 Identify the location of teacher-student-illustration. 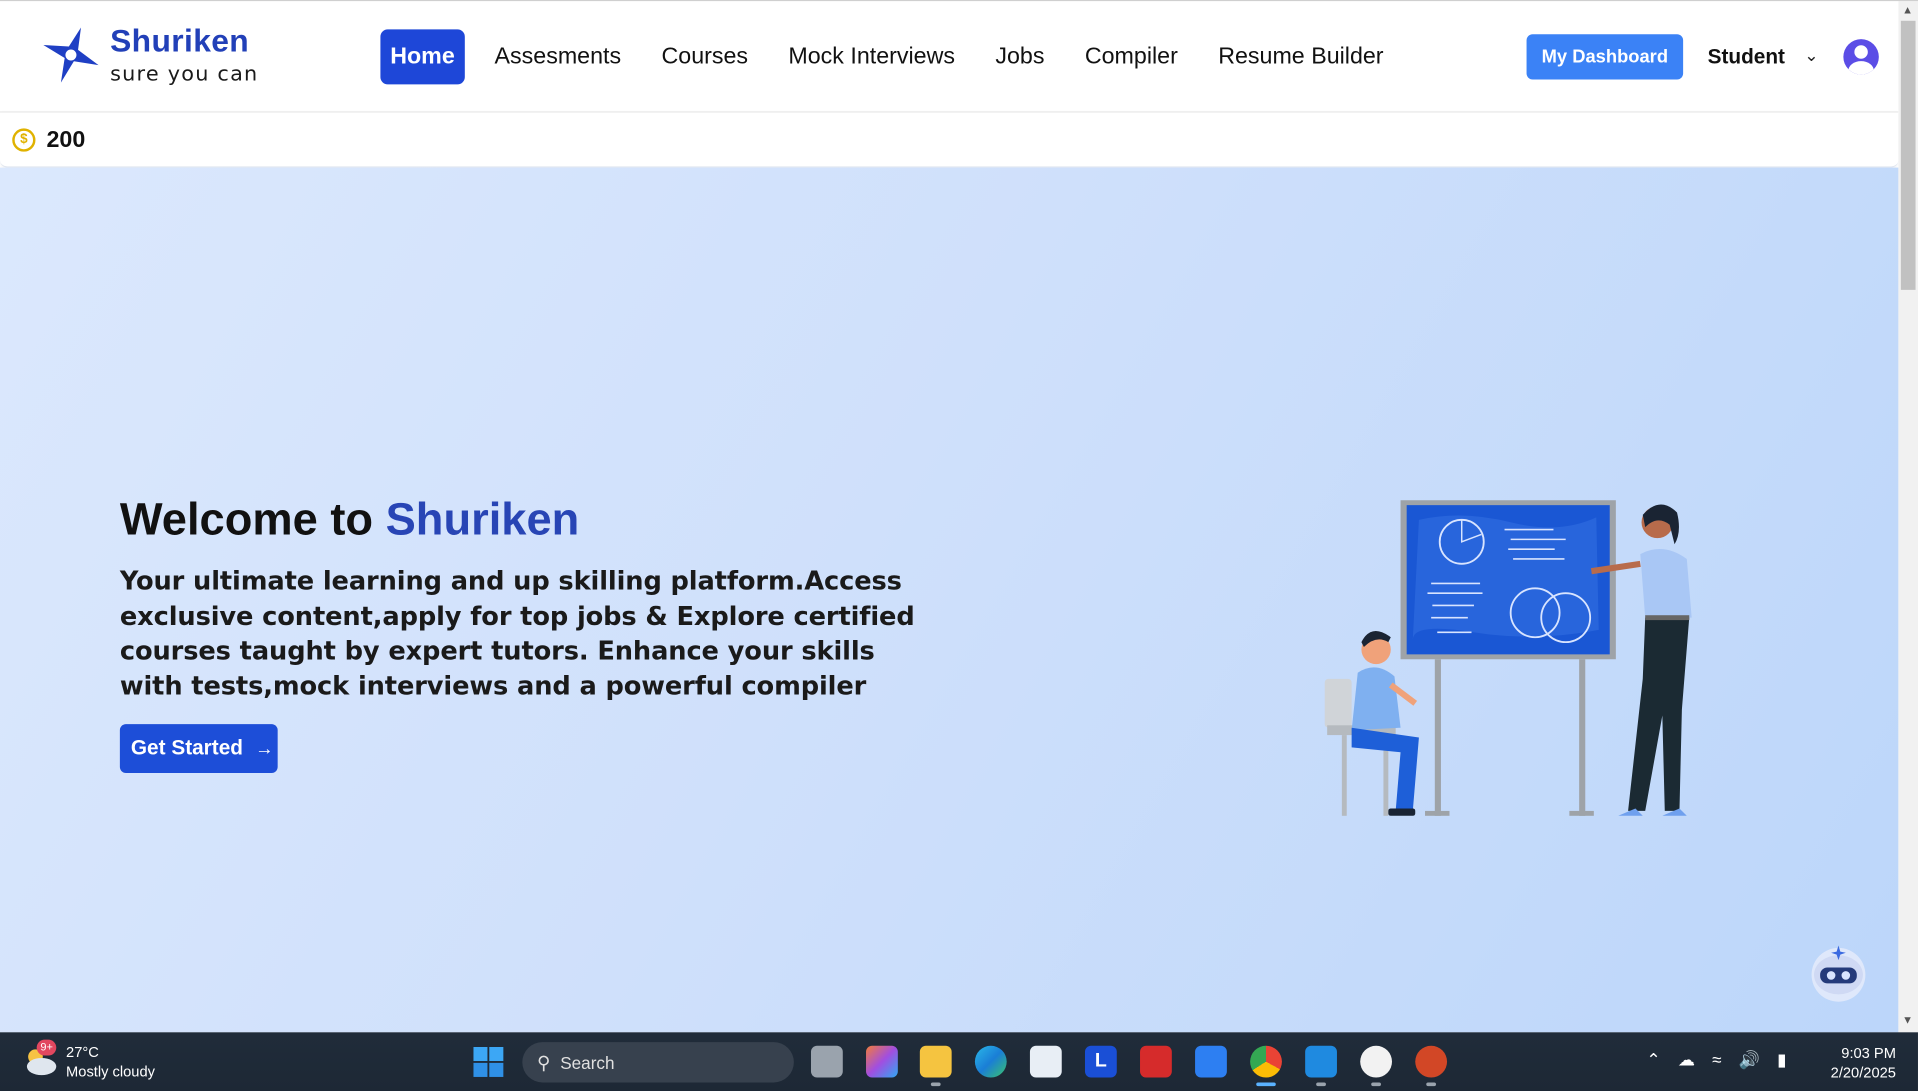
(1508, 658).